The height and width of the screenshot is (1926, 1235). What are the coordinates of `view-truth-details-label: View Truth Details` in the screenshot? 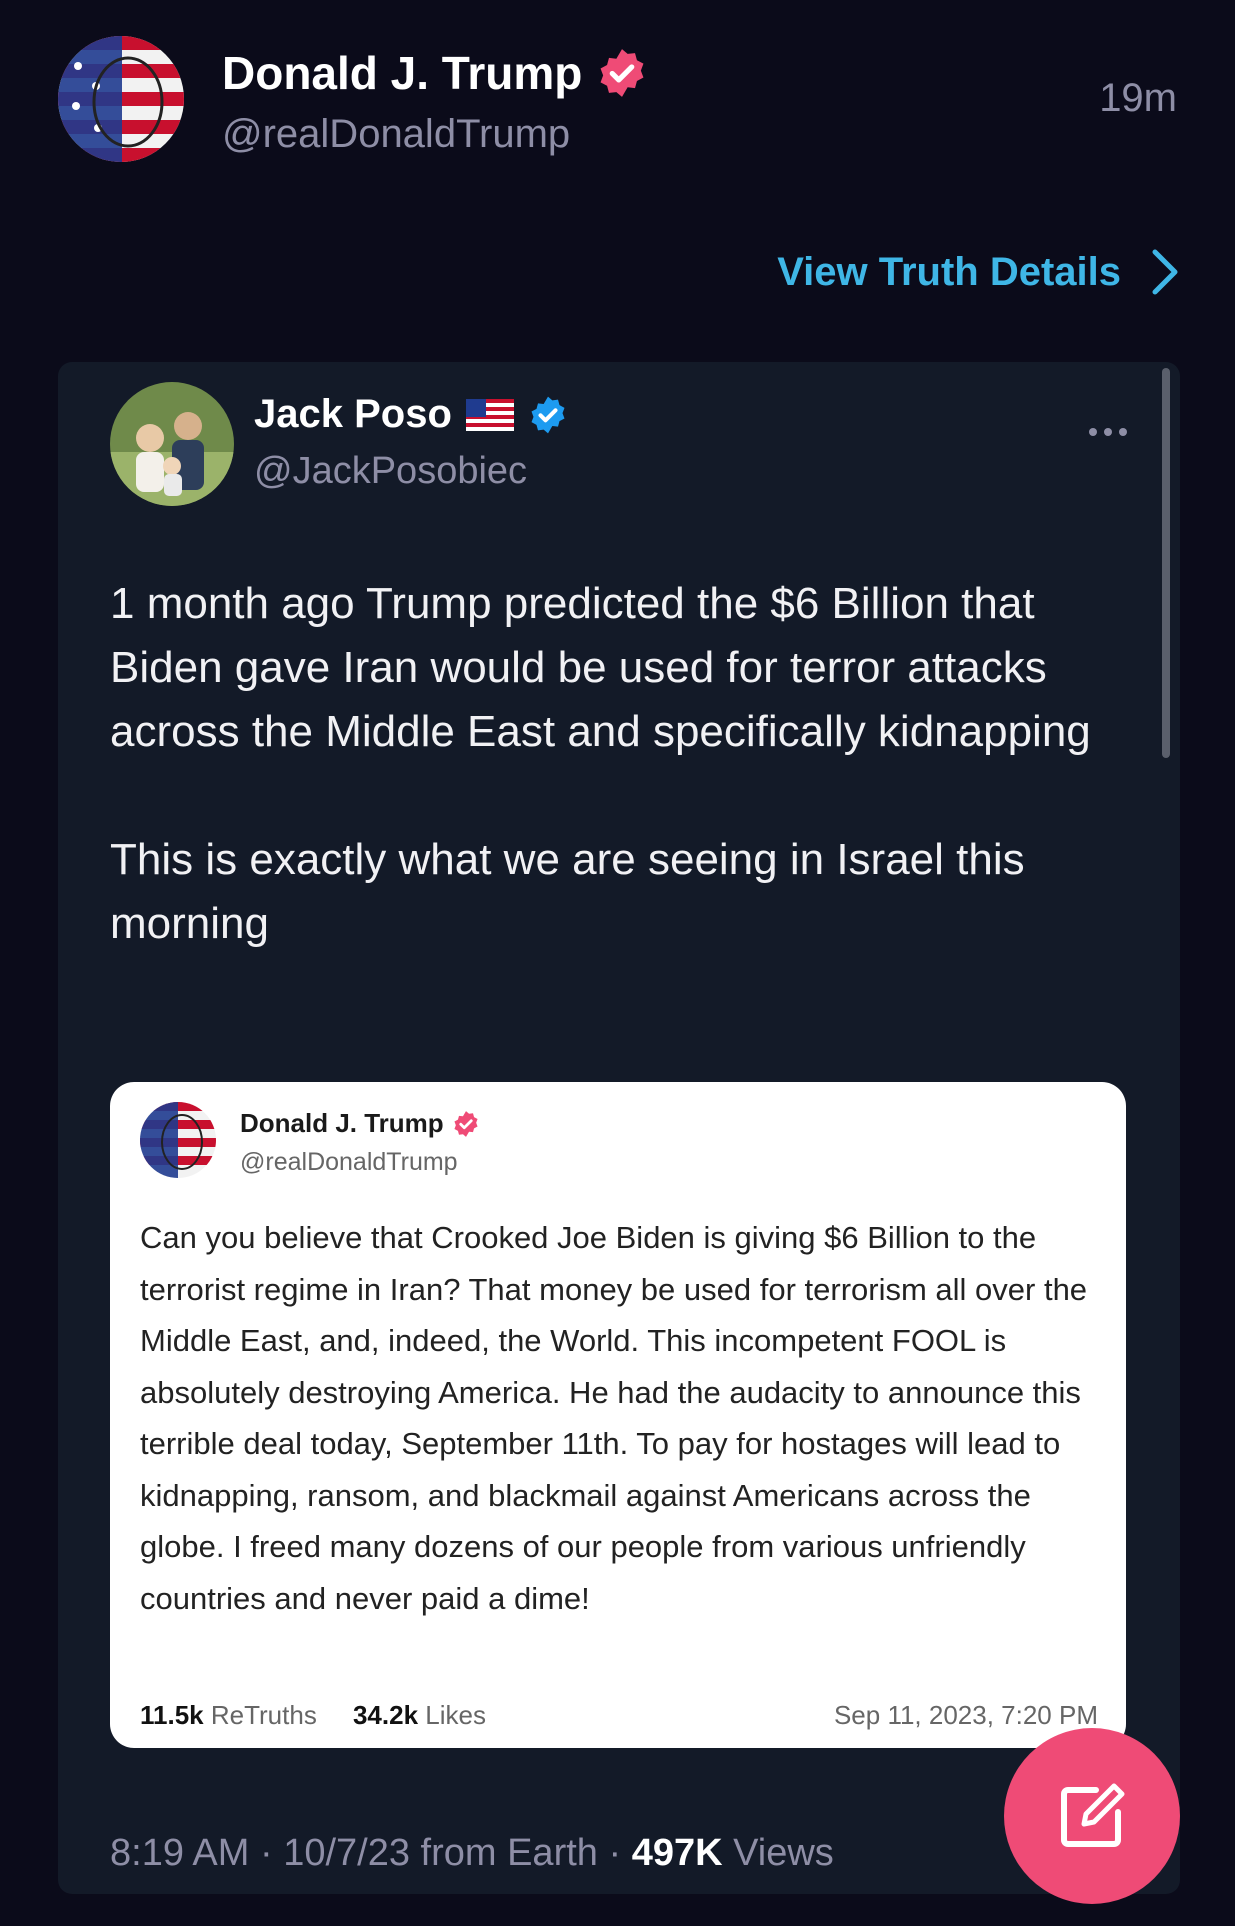 It's located at (949, 271).